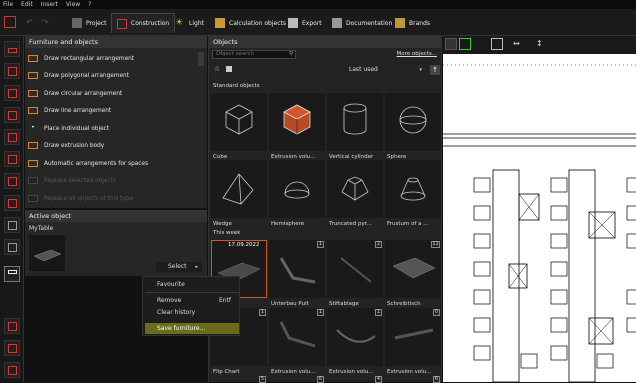  Describe the element at coordinates (116, 243) in the screenshot. I see `active-object-panel: Active object MyTable Select ▸` at that location.